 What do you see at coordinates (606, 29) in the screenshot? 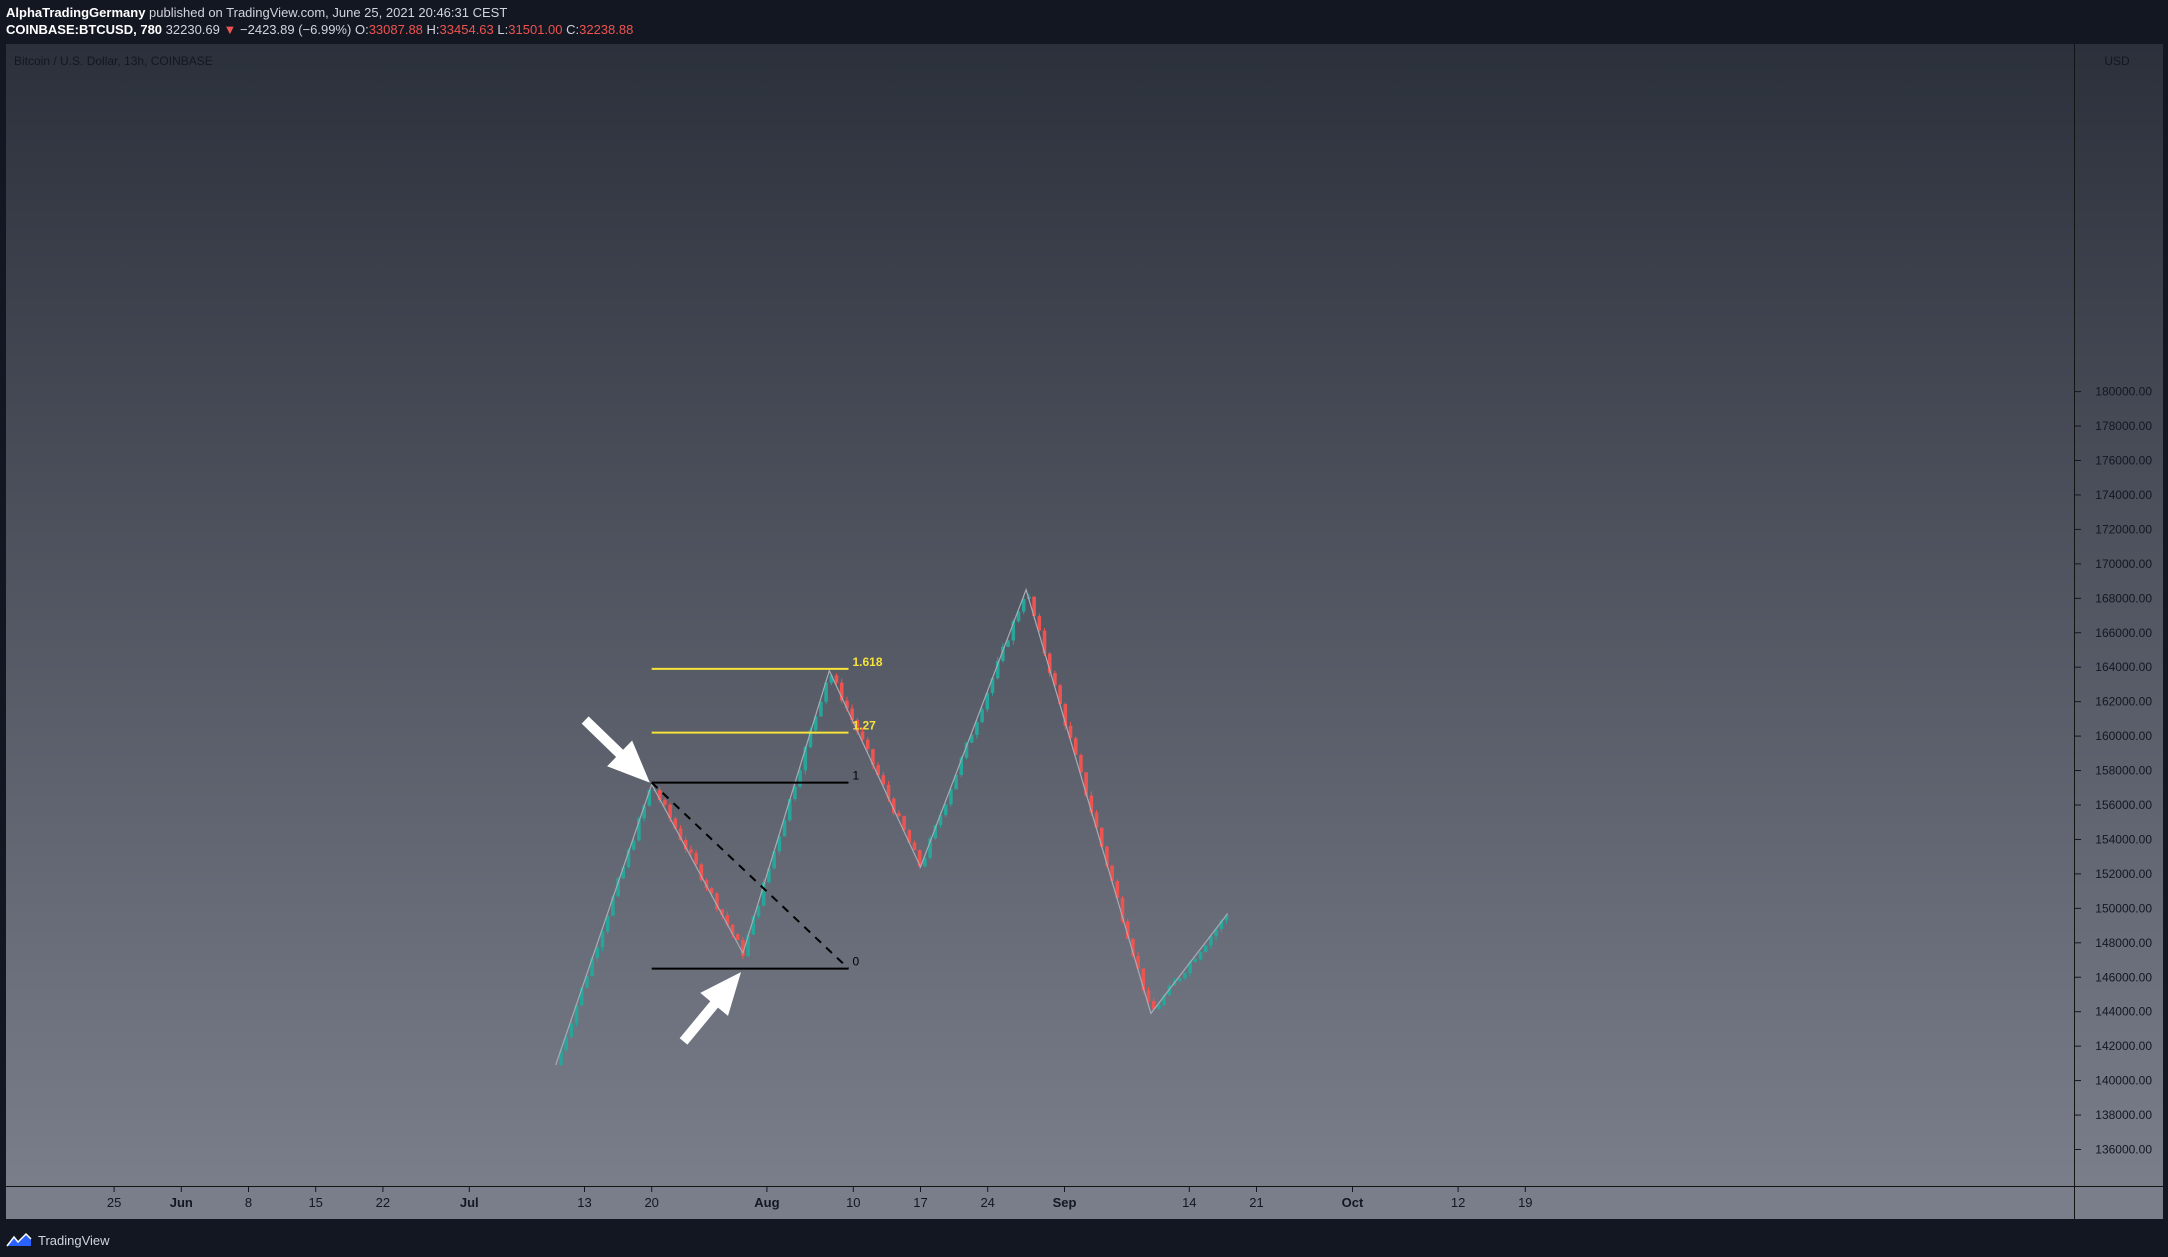
I see `close-value: 32238.88` at bounding box center [606, 29].